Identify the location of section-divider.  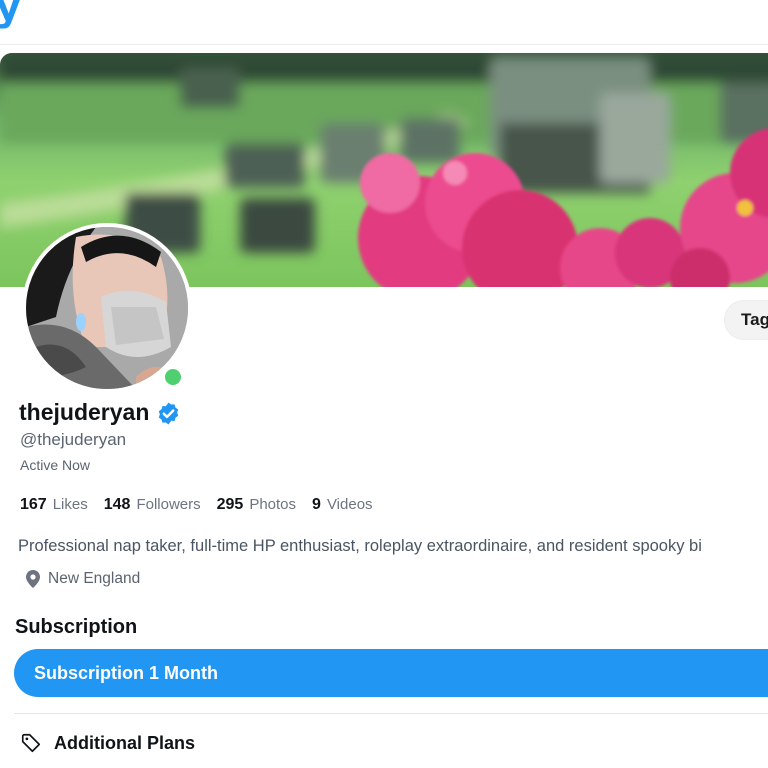
(391, 713).